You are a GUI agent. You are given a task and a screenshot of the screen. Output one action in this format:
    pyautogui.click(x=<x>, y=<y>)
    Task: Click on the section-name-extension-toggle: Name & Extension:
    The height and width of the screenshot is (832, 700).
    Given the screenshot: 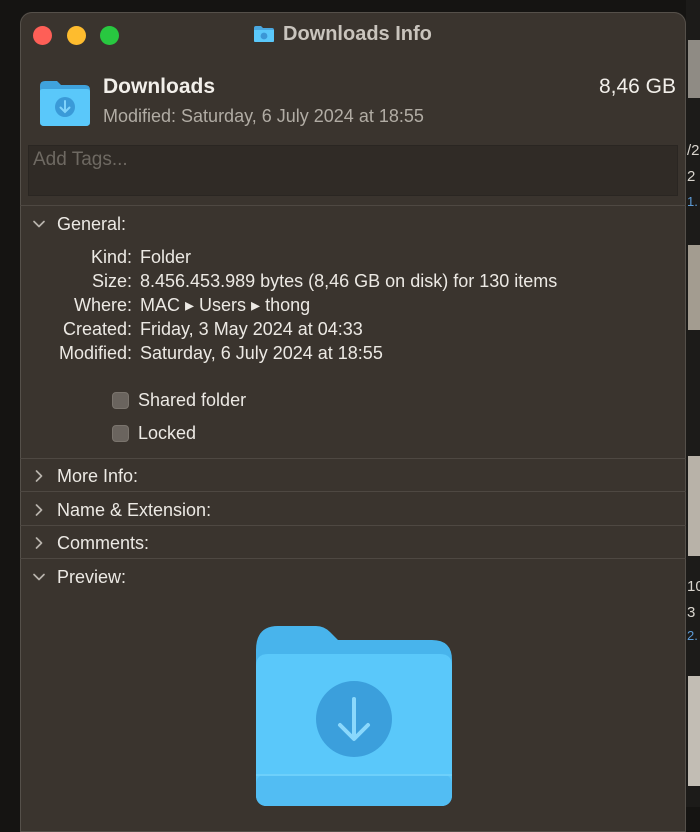 What is the action you would take?
    pyautogui.click(x=121, y=510)
    